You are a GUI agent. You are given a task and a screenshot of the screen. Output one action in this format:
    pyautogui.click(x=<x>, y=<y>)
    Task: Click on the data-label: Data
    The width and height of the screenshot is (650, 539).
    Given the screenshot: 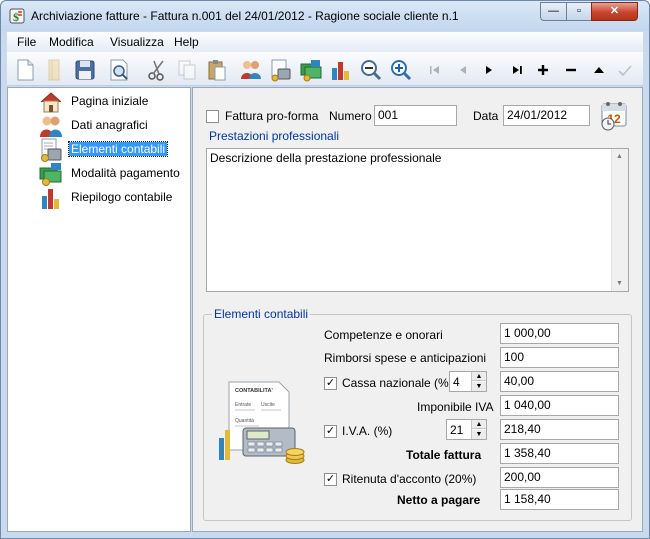 What is the action you would take?
    pyautogui.click(x=486, y=116)
    